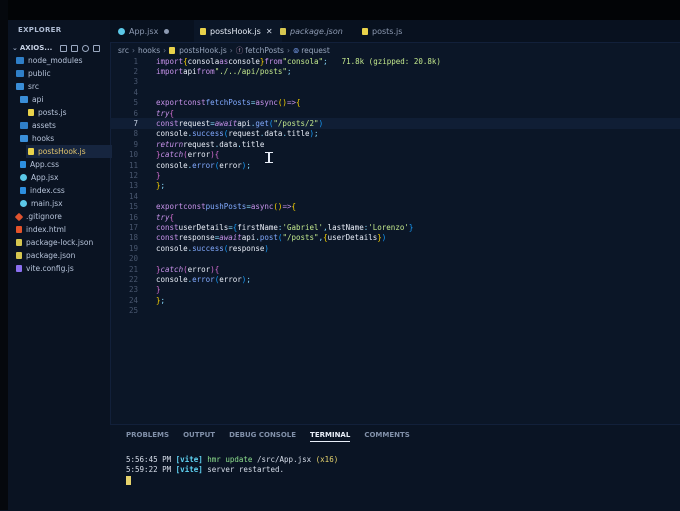 This screenshot has width=680, height=511. I want to click on html-file-icon, so click(19, 229).